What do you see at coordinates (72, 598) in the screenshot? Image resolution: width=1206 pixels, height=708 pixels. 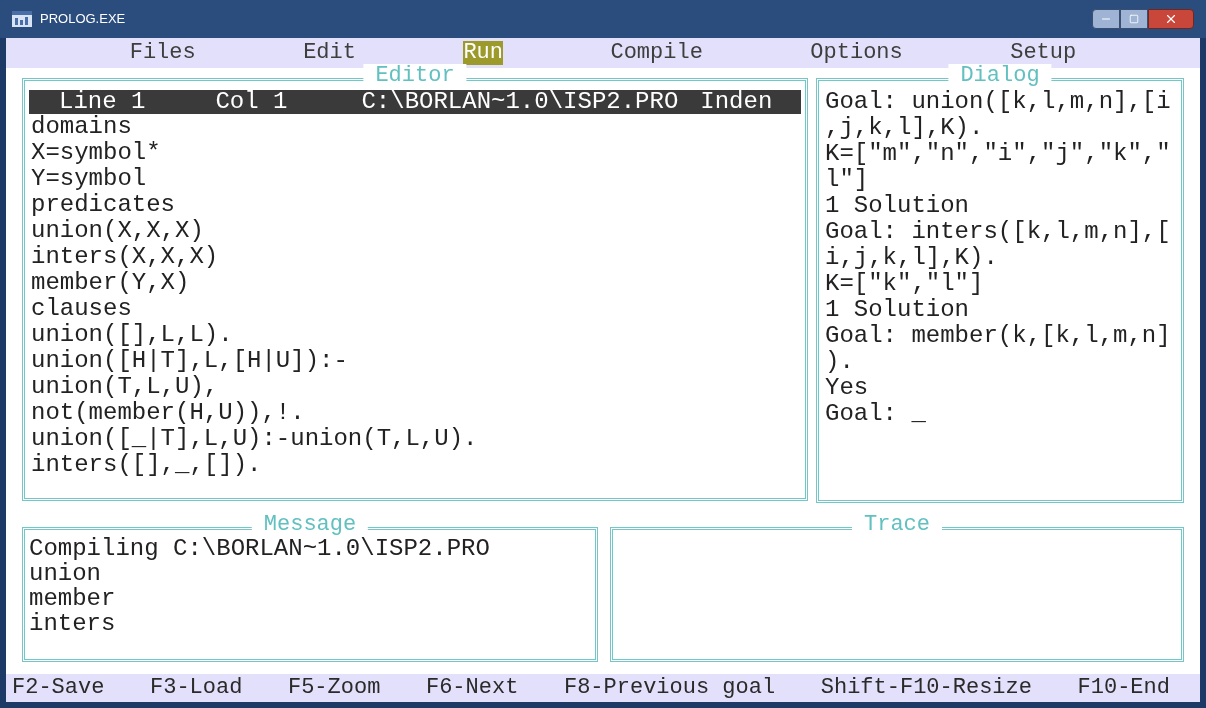 I see `message-line: member` at bounding box center [72, 598].